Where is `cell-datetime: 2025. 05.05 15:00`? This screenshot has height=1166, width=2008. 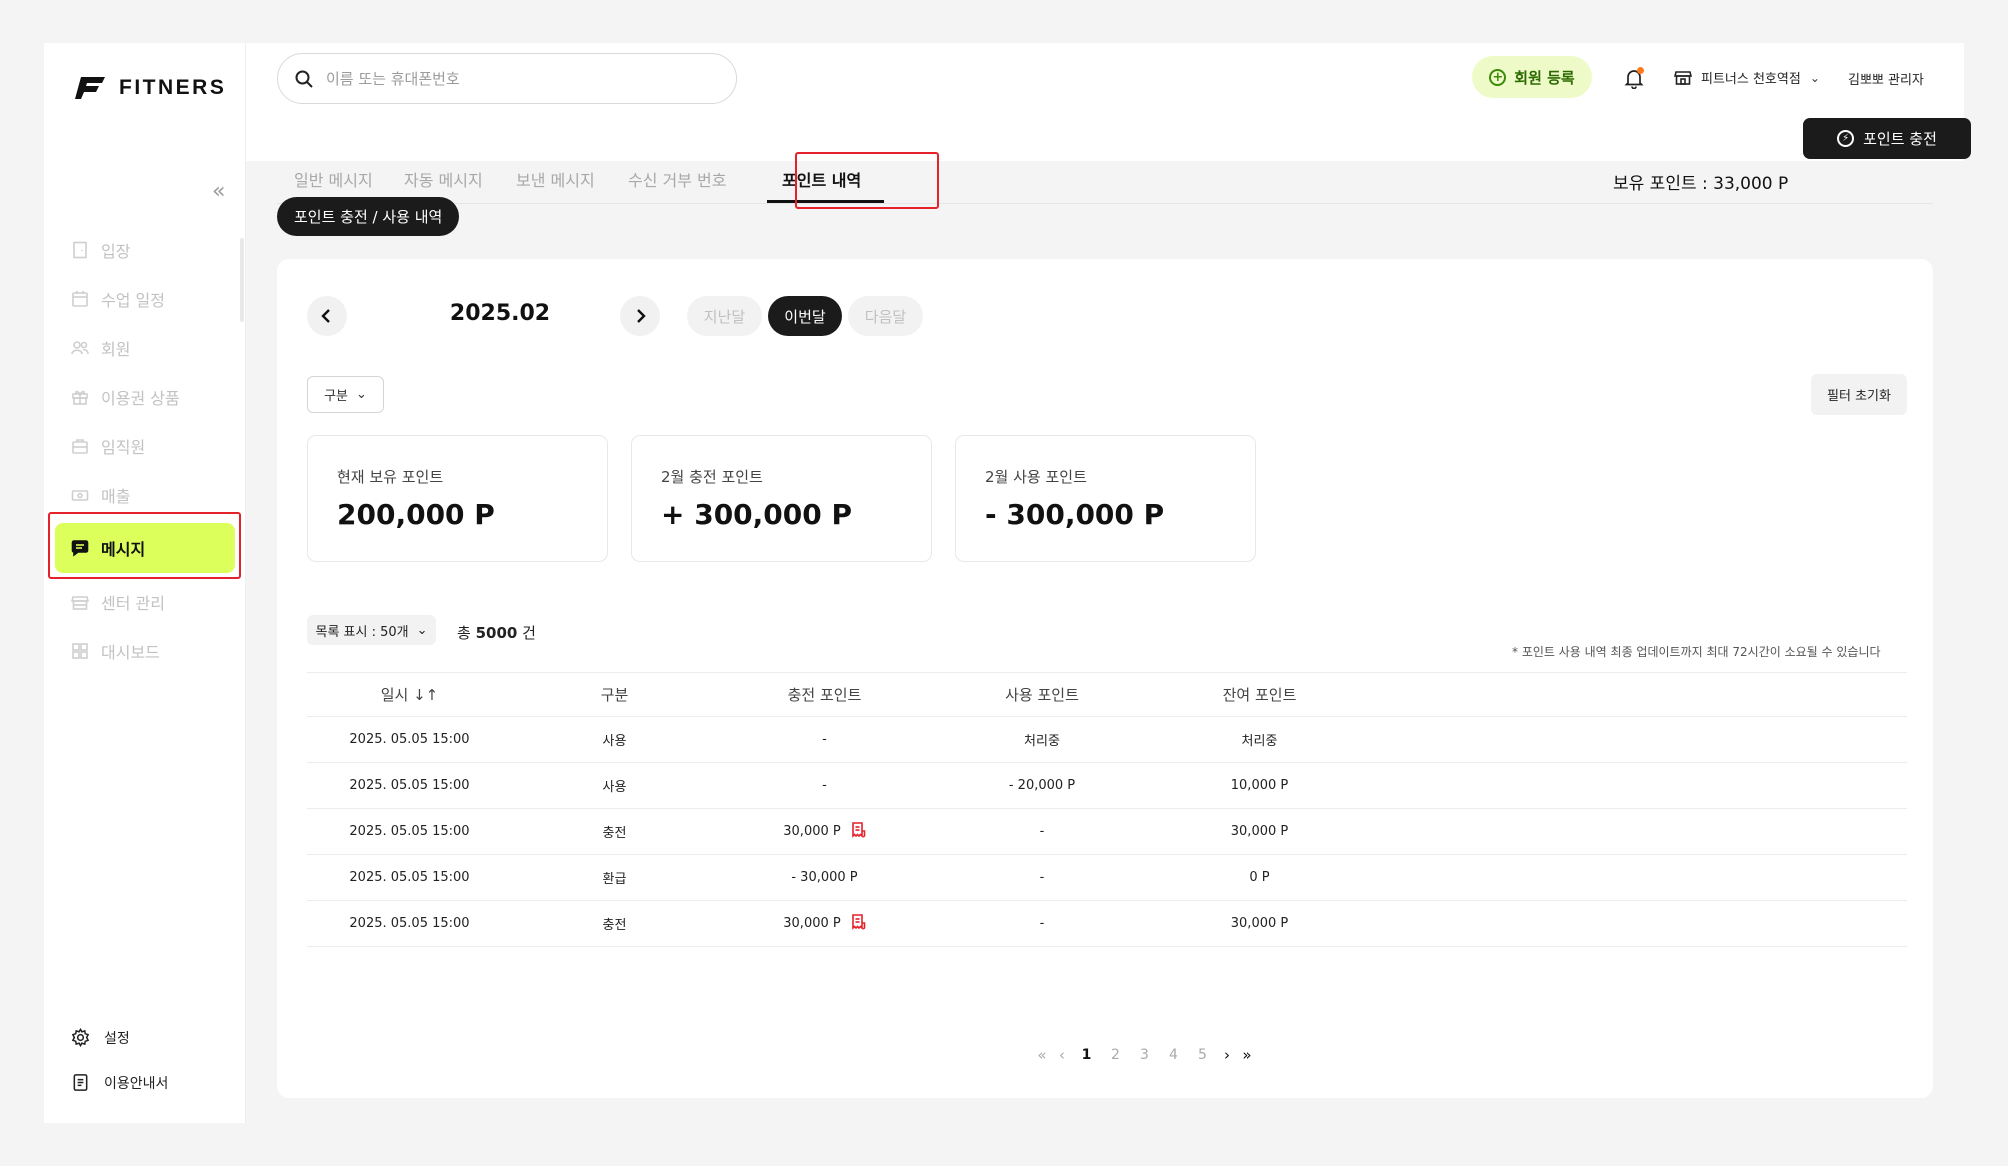
cell-datetime: 2025. 05.05 15:00 is located at coordinates (409, 831).